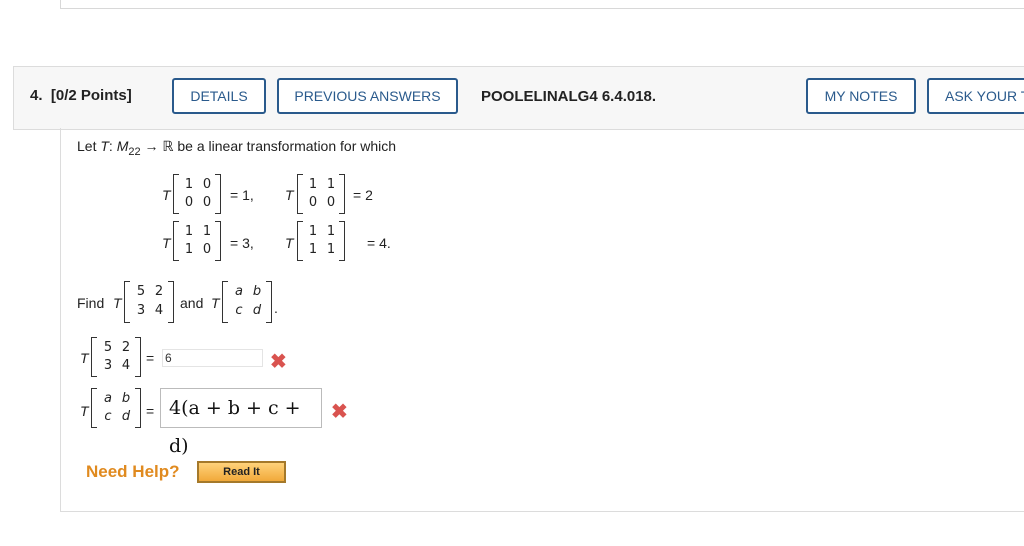 This screenshot has height=546, width=1024. What do you see at coordinates (197, 241) in the screenshot?
I see `given-matrix-3: 1 1 1 0` at bounding box center [197, 241].